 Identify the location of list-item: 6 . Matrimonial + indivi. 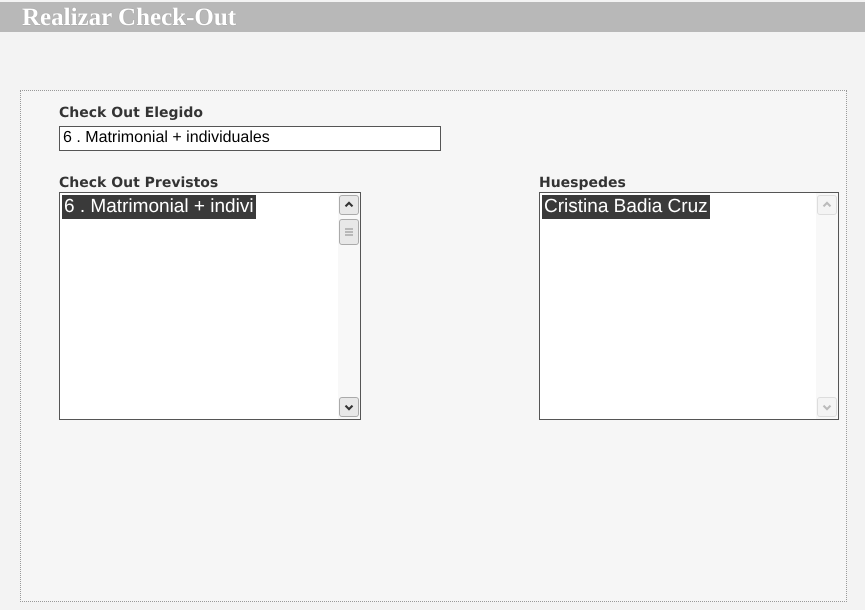
(159, 206).